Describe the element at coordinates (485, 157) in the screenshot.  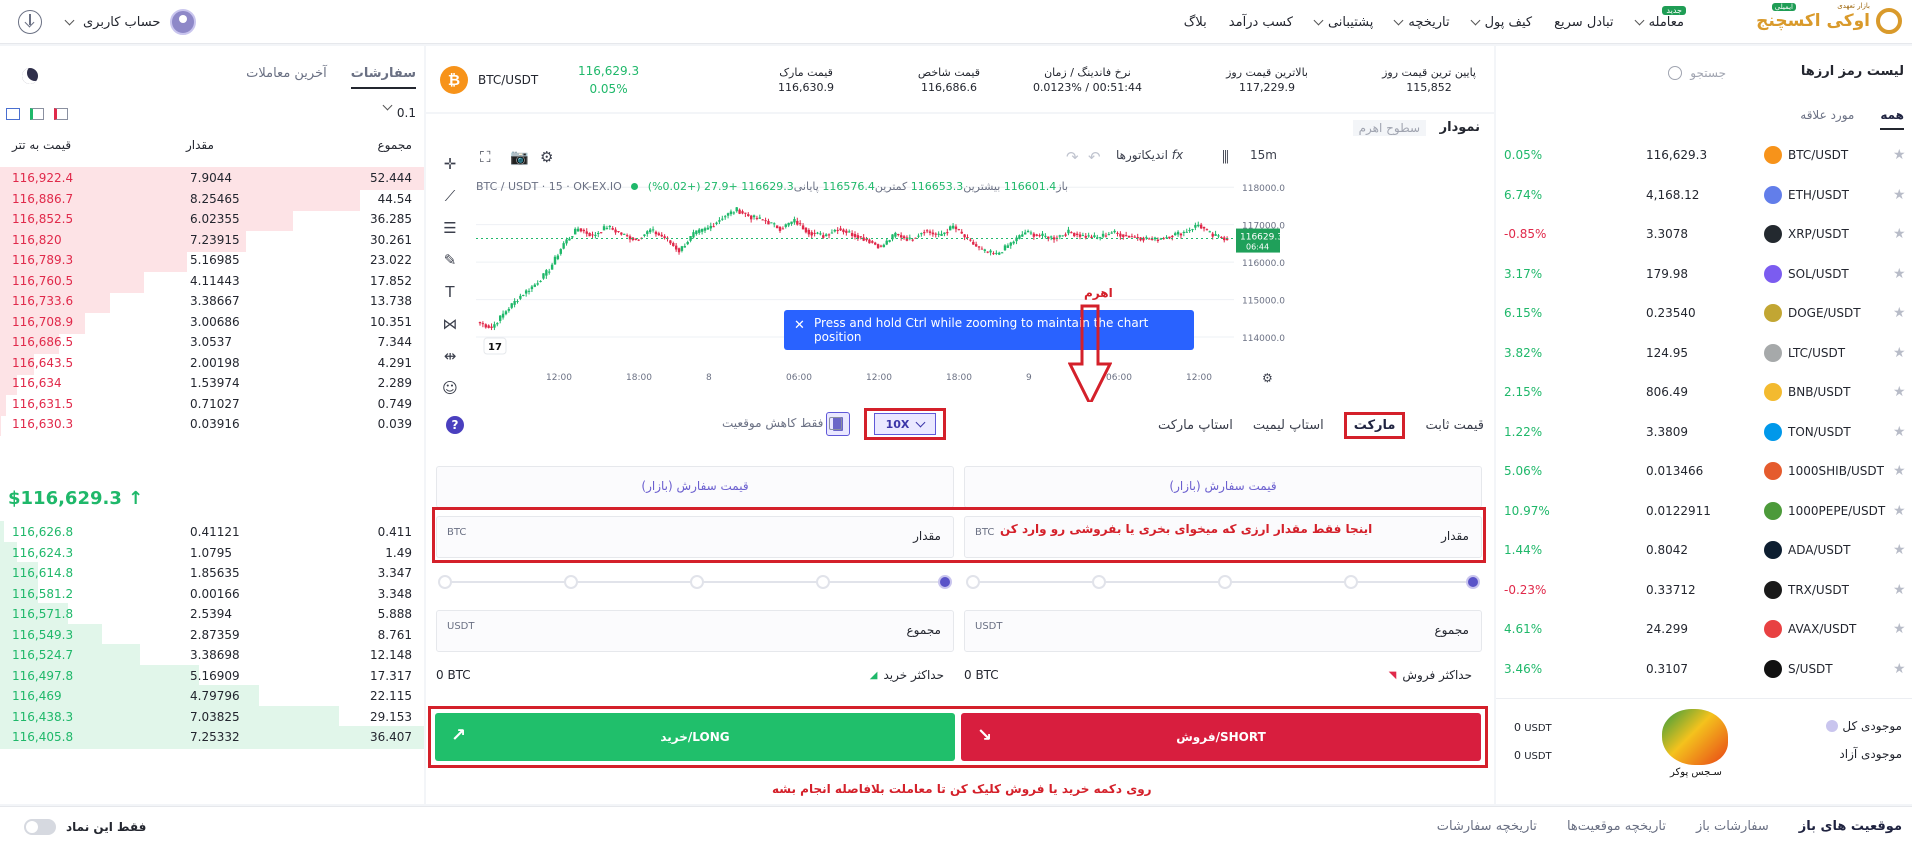
I see `fullscreen-icon: ⛶` at that location.